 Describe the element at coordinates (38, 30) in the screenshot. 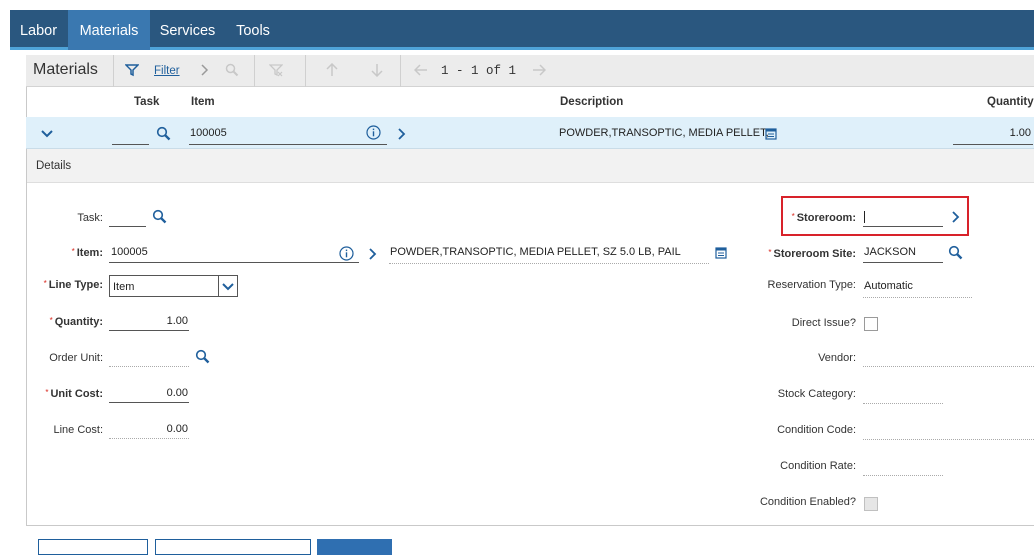

I see `tab-labor: Labor` at that location.